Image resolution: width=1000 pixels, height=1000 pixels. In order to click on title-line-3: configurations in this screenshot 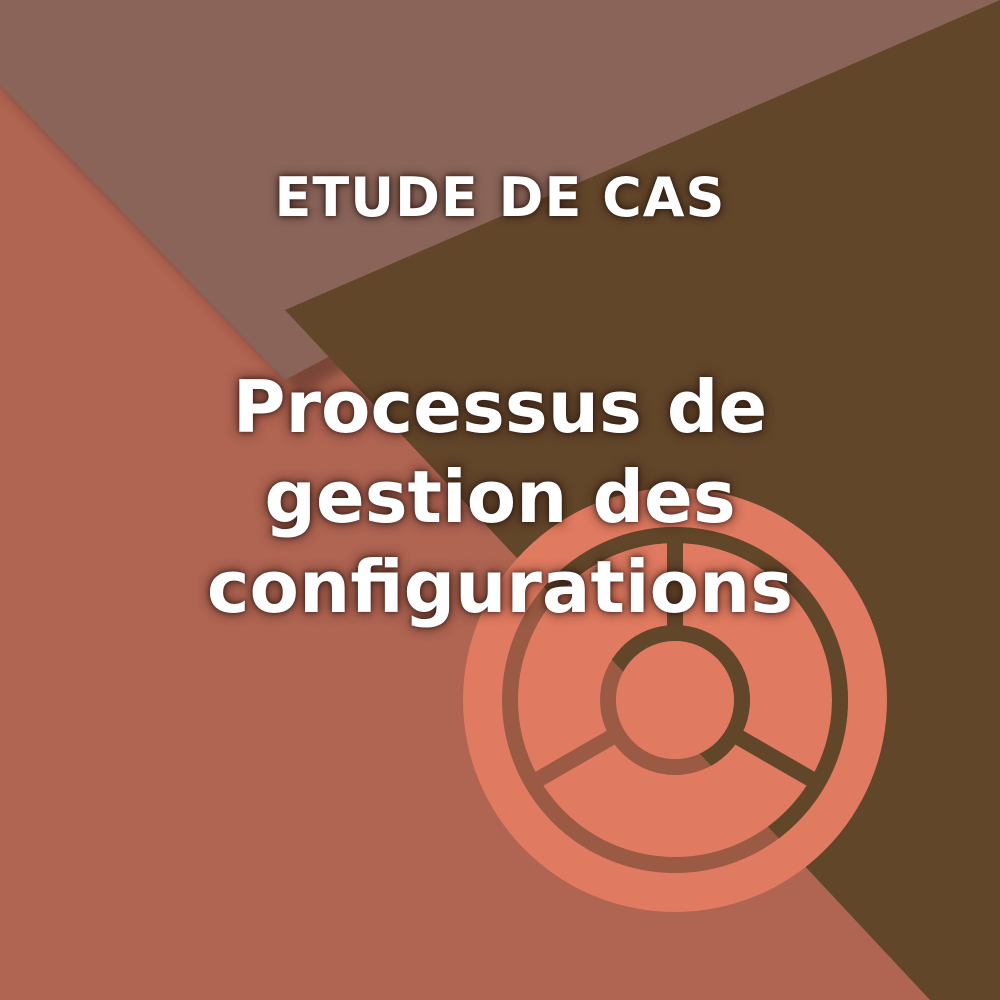, I will do `click(500, 587)`.